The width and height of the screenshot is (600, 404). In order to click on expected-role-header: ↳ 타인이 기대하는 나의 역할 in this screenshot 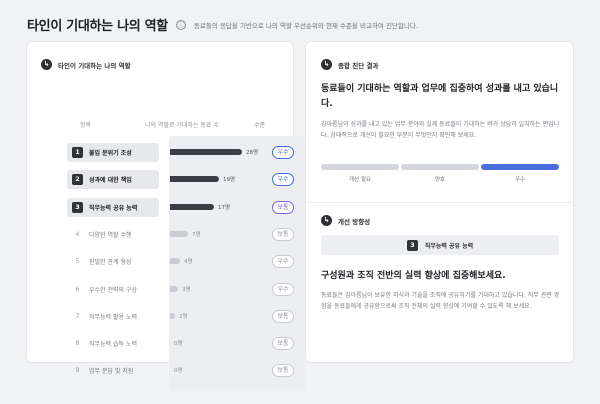, I will do `click(86, 64)`.